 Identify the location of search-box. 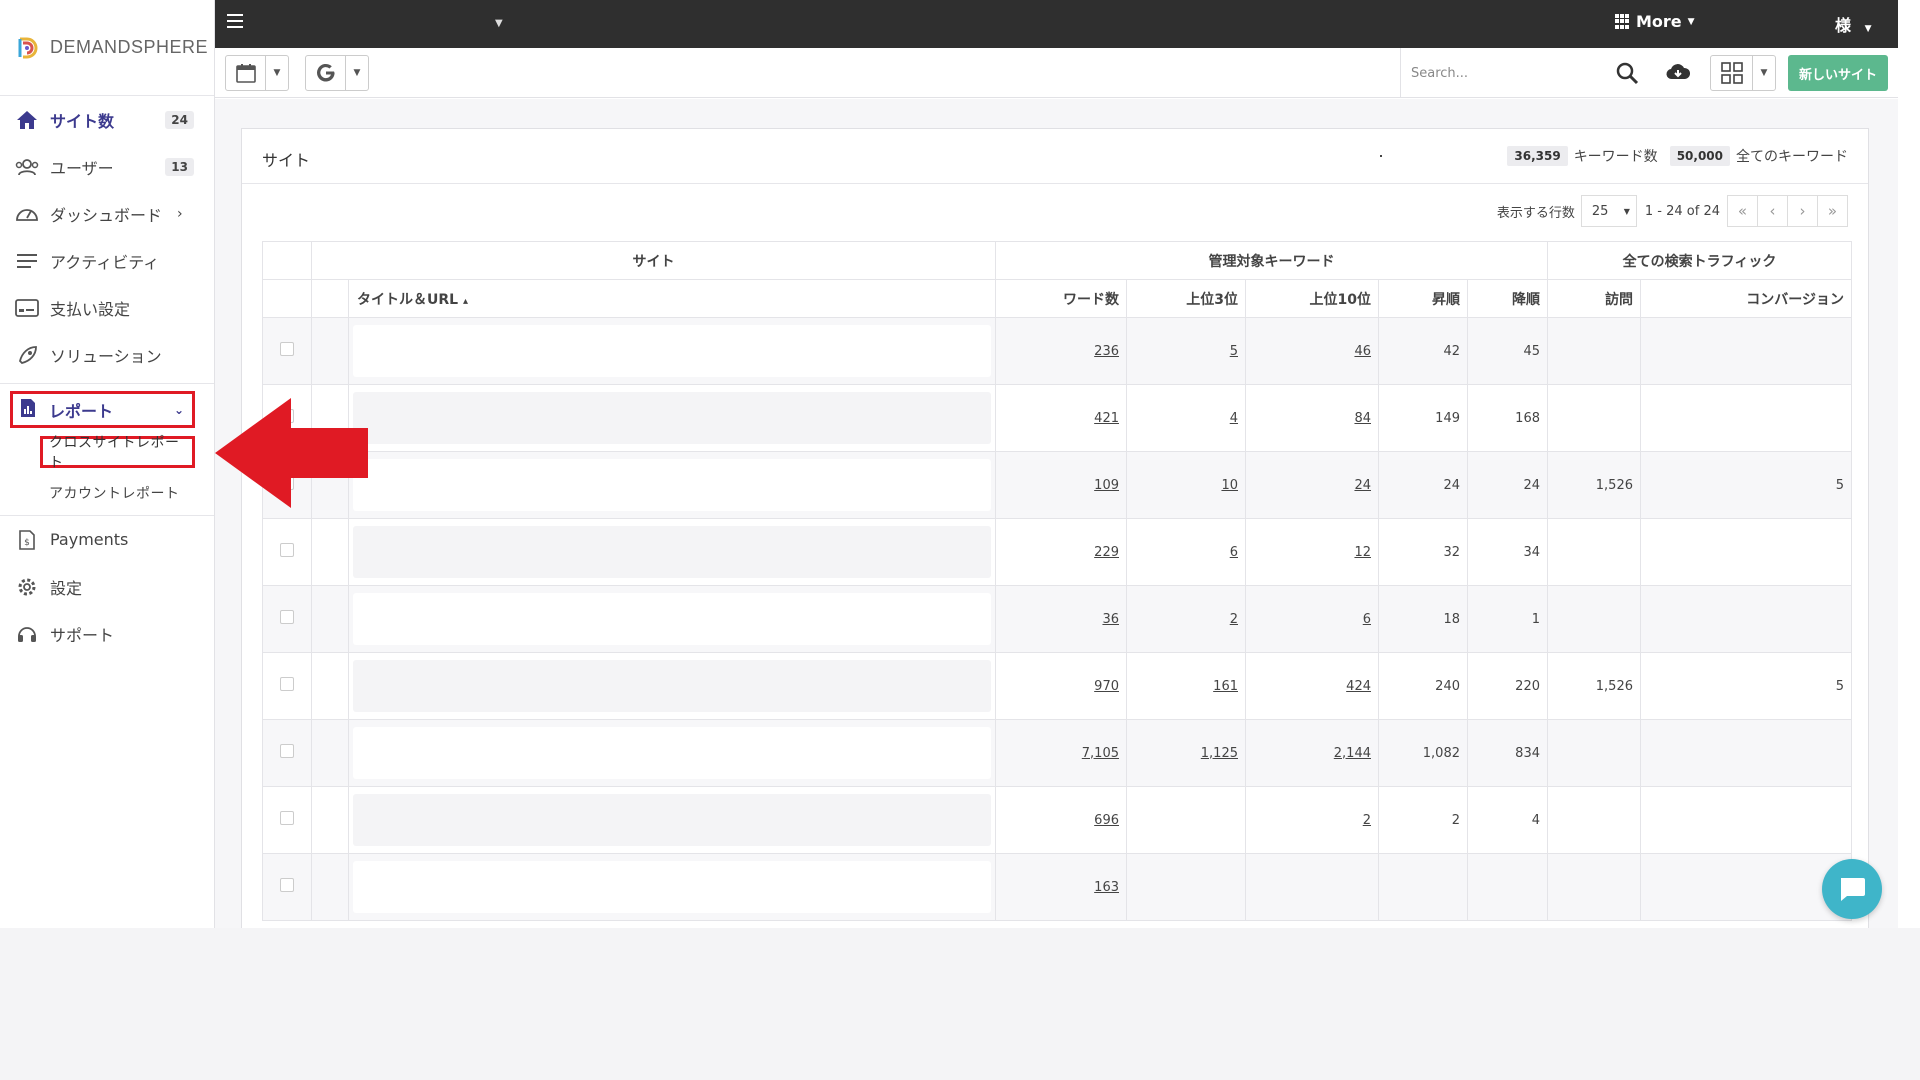
(1510, 73).